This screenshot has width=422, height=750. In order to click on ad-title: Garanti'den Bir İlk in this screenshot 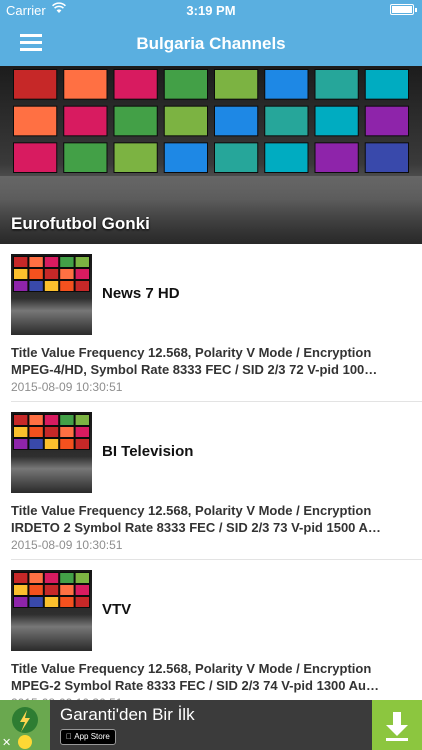, I will do `click(127, 714)`.